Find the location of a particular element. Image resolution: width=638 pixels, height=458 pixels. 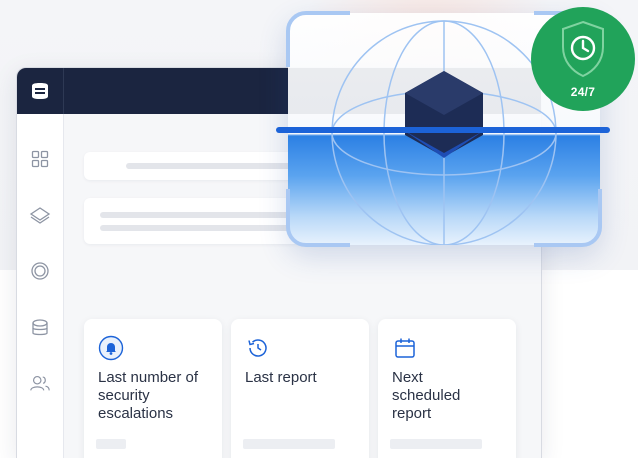

layers-icon is located at coordinates (40, 215).